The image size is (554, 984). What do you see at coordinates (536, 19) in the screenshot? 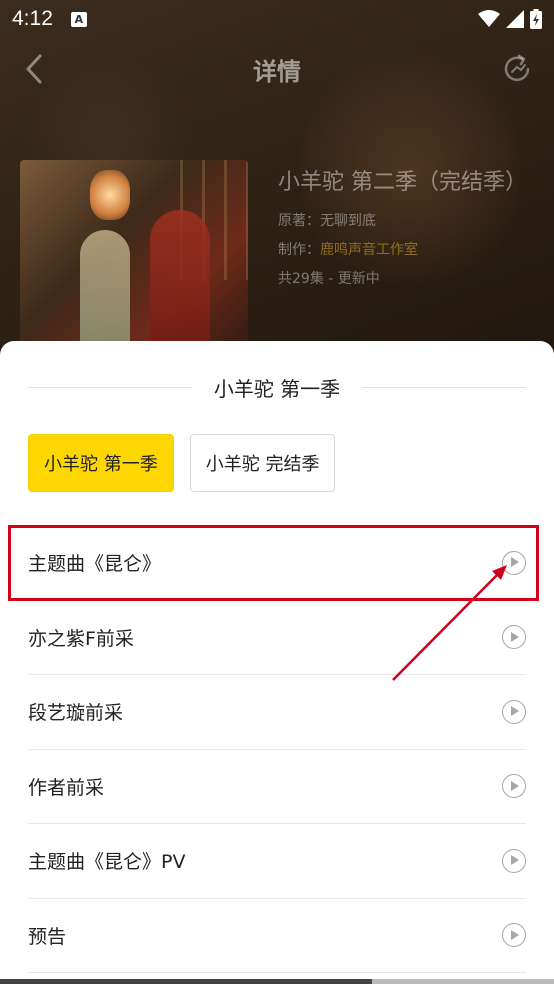
I see `battery-icon` at bounding box center [536, 19].